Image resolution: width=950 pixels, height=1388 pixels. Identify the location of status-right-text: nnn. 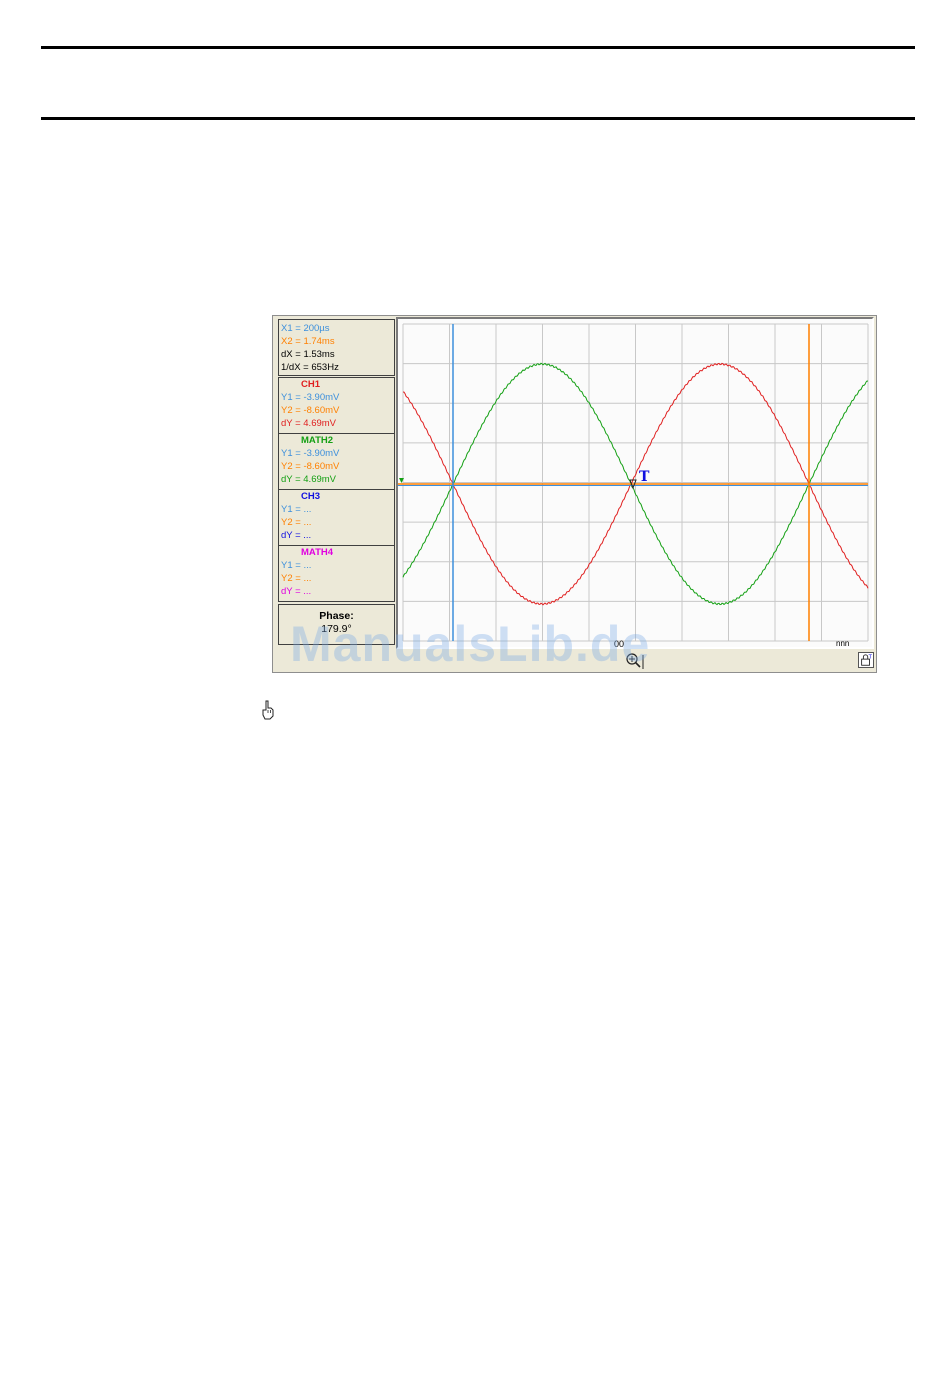
(843, 643).